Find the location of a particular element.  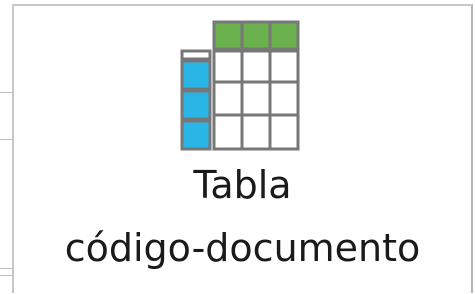

button-label-line1: Tabla is located at coordinates (242, 185).